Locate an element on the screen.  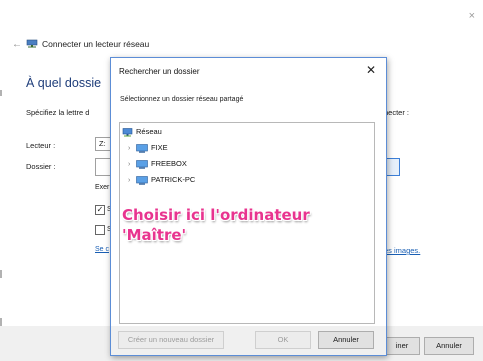
tree-item-network: Réseau is located at coordinates (142, 132).